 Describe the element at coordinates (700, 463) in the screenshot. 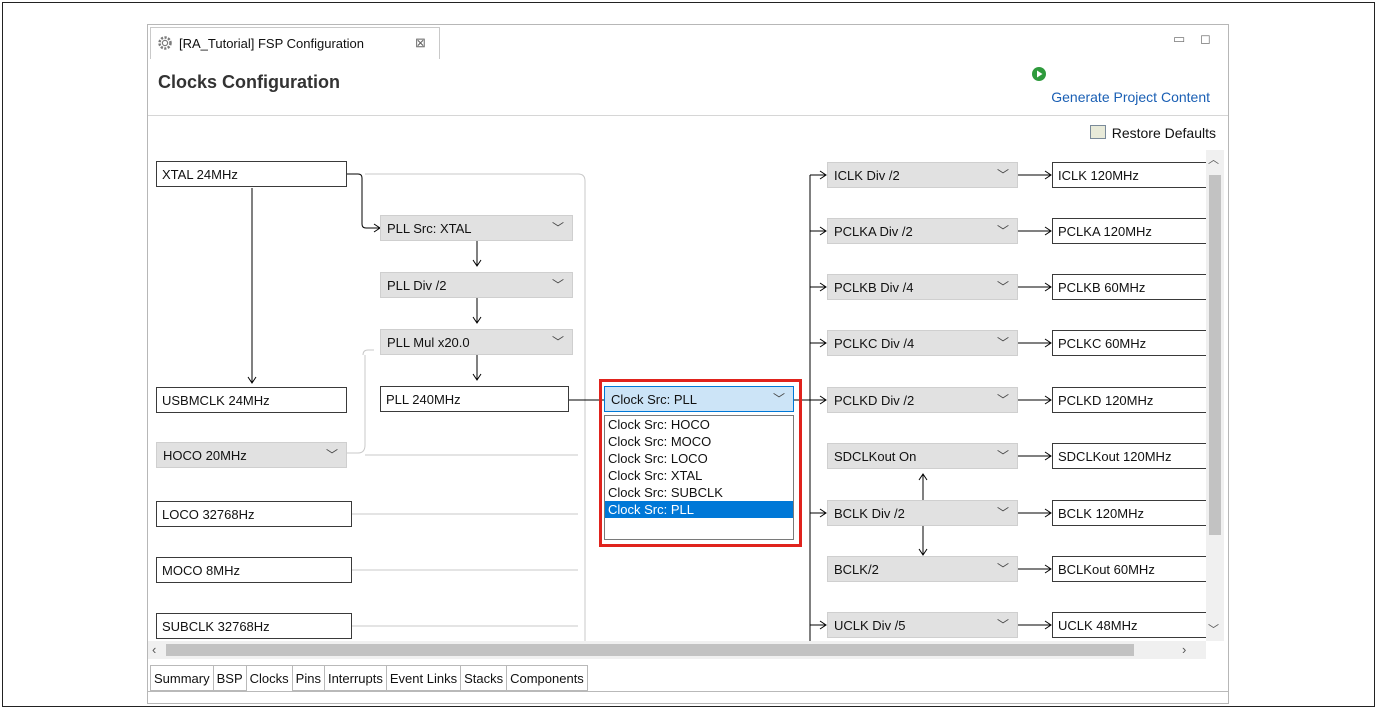

I see `highlight-box` at that location.